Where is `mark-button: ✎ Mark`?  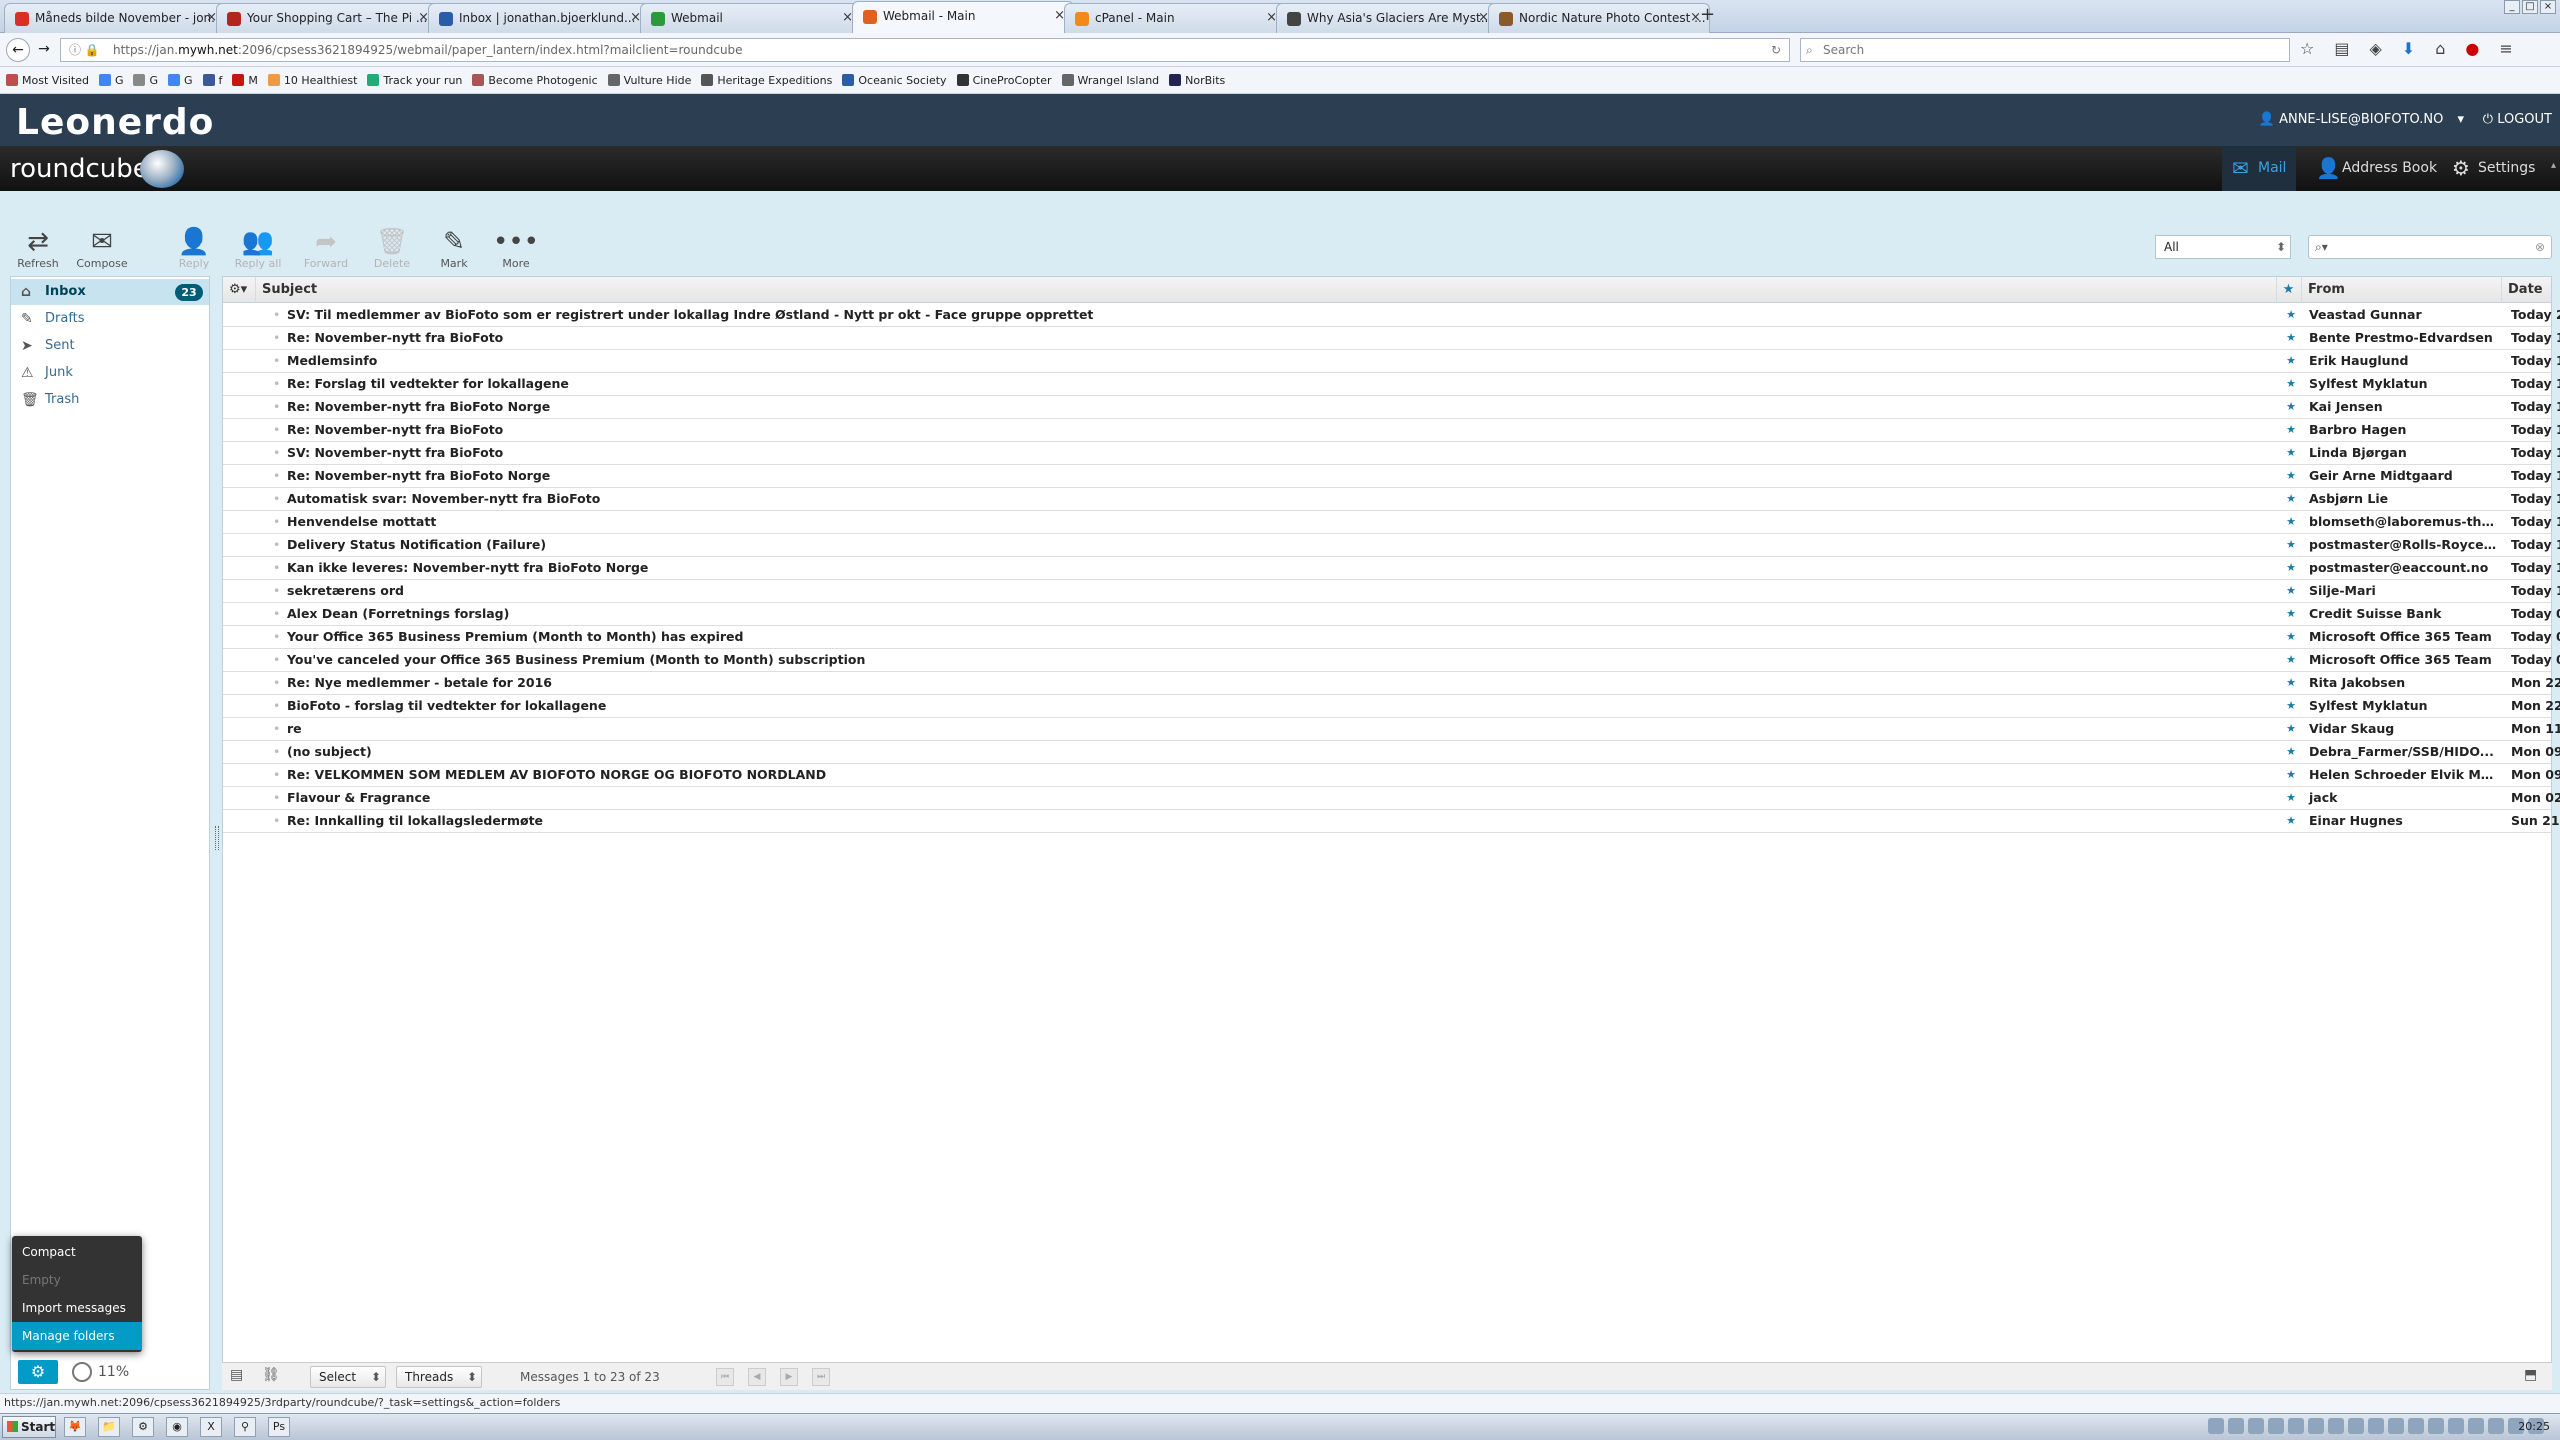
mark-button: ✎ Mark is located at coordinates (454, 248).